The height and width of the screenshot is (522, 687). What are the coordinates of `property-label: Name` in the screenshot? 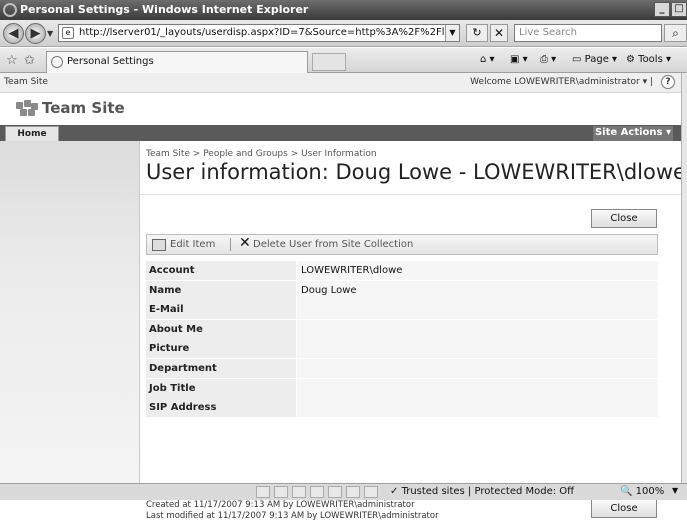 It's located at (221, 290).